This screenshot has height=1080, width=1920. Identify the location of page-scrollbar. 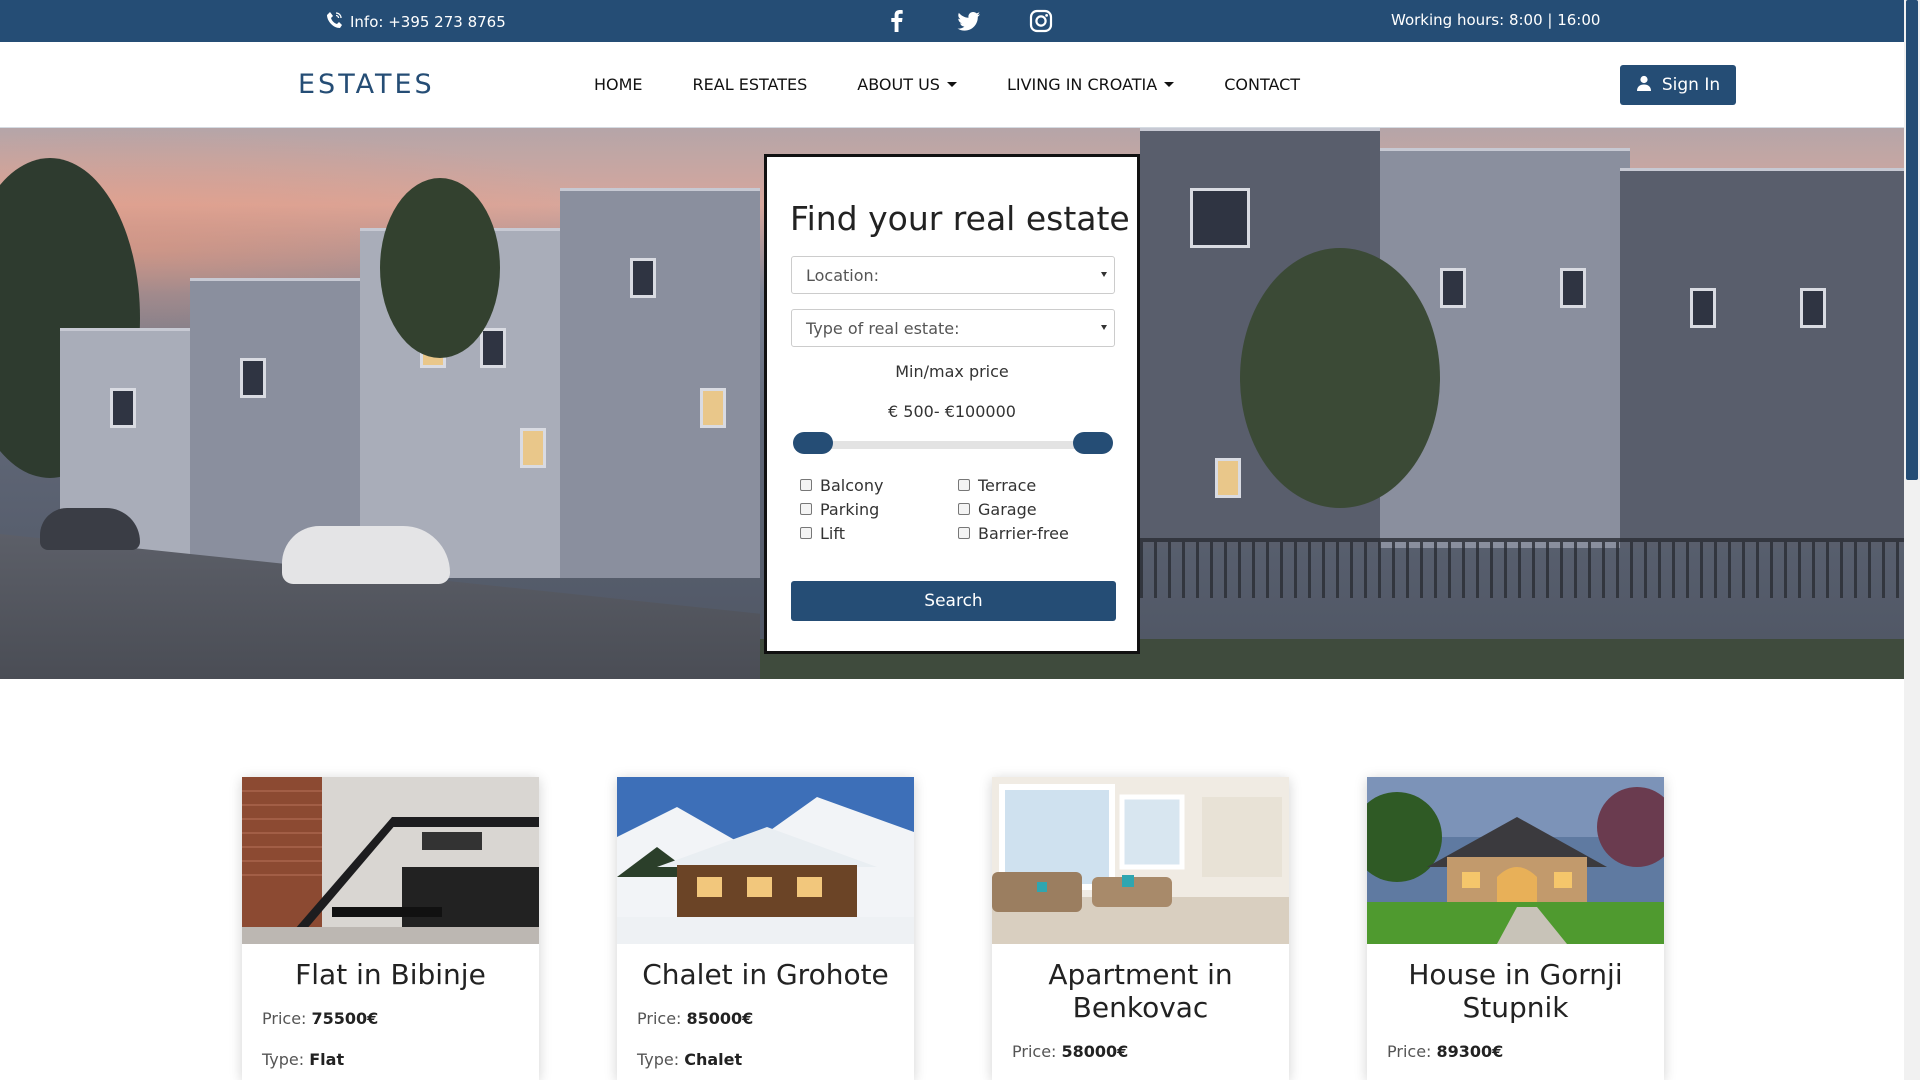
(1912, 540).